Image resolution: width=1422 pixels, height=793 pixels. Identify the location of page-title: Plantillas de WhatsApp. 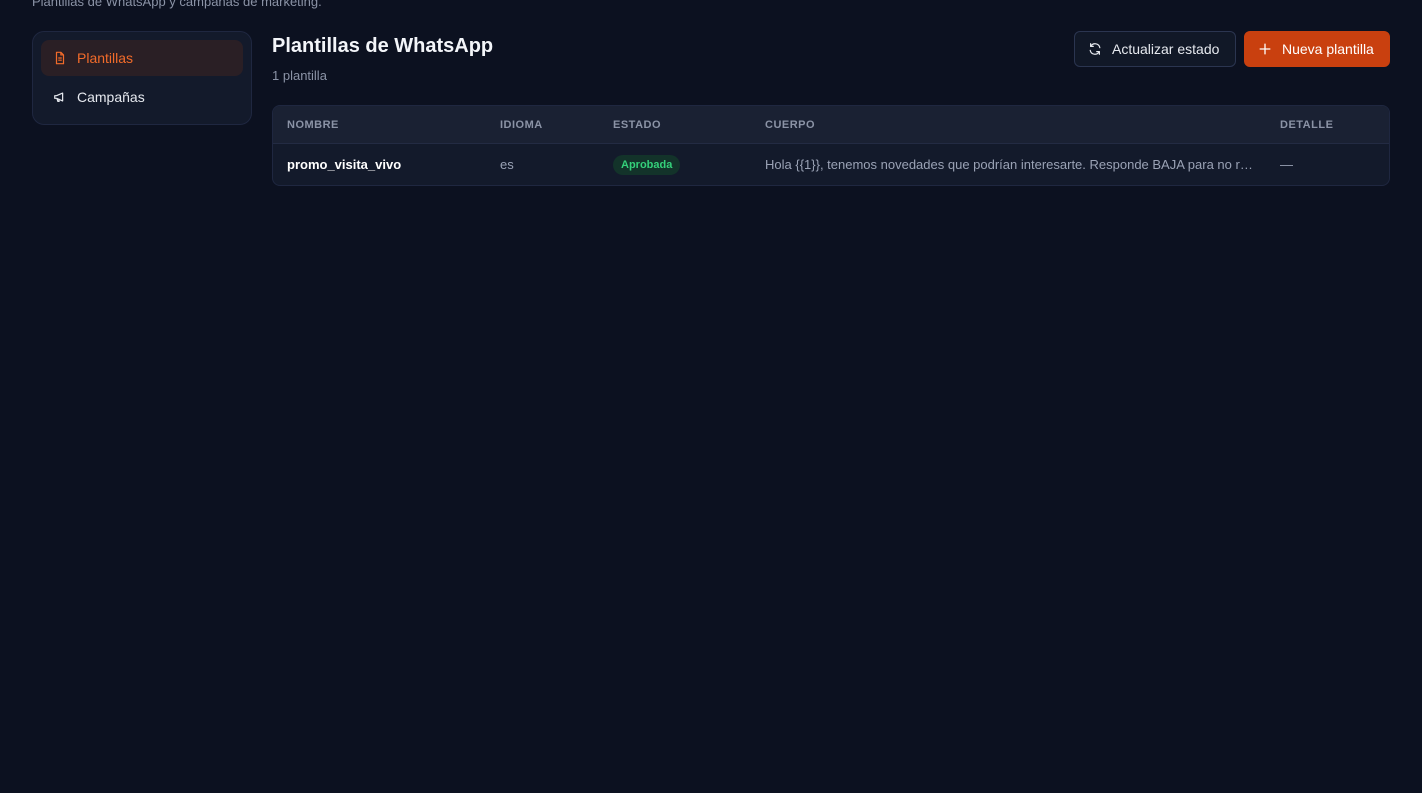
(383, 46).